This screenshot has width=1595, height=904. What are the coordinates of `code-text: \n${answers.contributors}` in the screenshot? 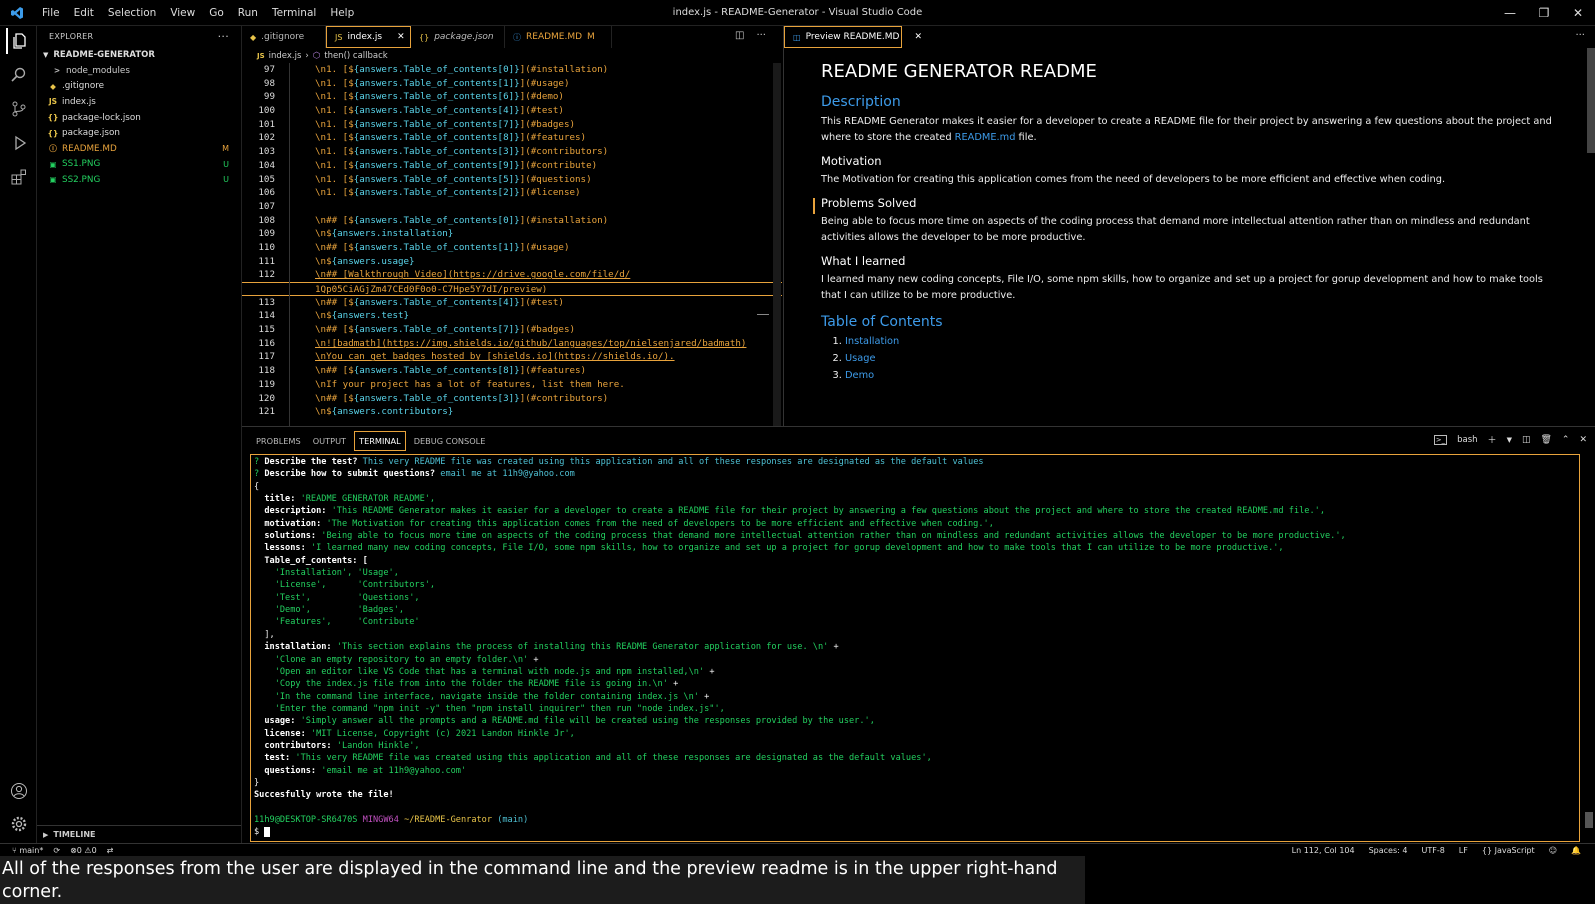 It's located at (384, 412).